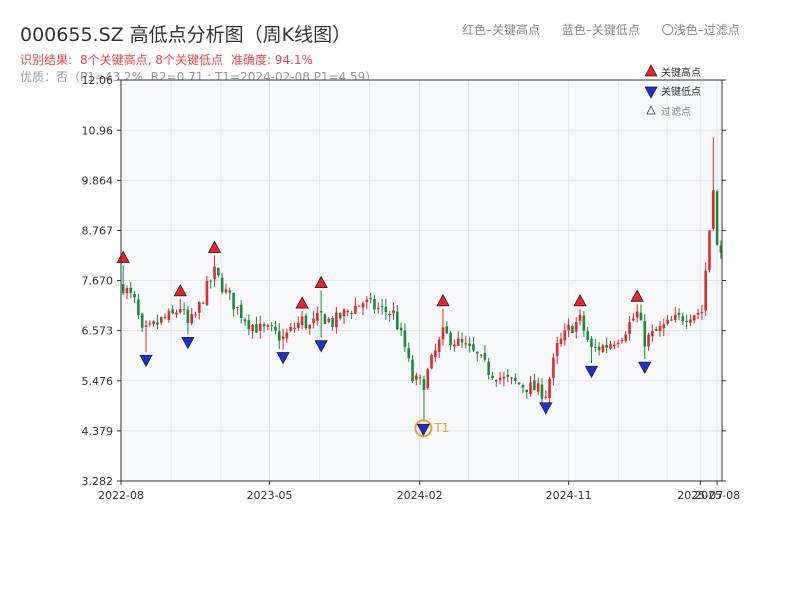 Image resolution: width=800 pixels, height=600 pixels. I want to click on y-tick-label: 6.573, so click(98, 331).